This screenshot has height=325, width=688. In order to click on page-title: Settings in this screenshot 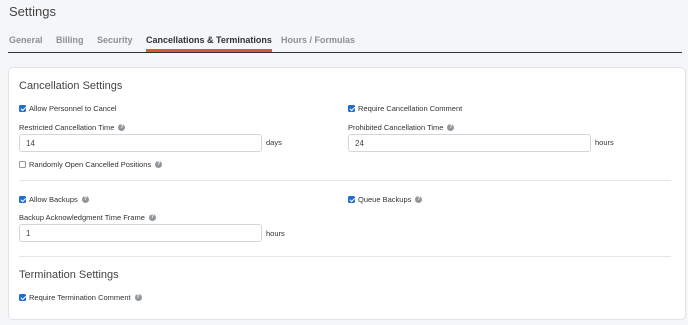, I will do `click(32, 11)`.